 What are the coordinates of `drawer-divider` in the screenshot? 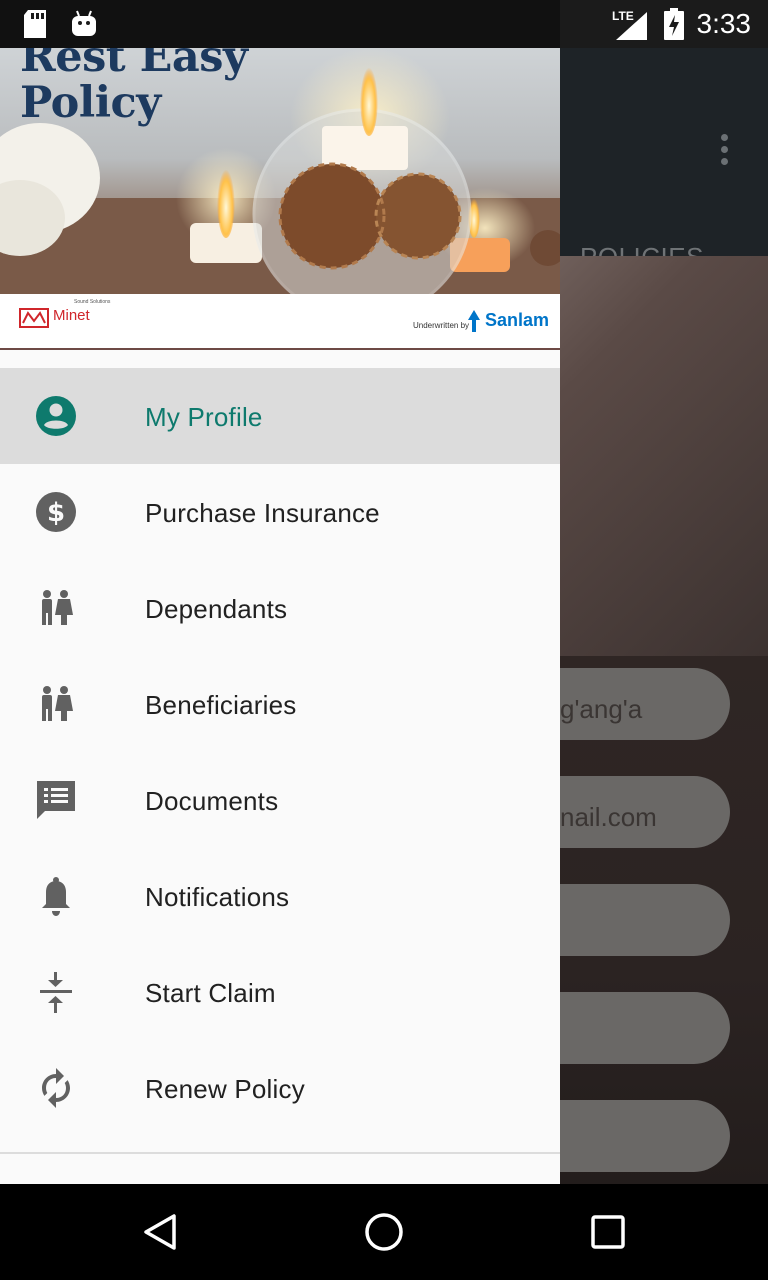 It's located at (280, 1153).